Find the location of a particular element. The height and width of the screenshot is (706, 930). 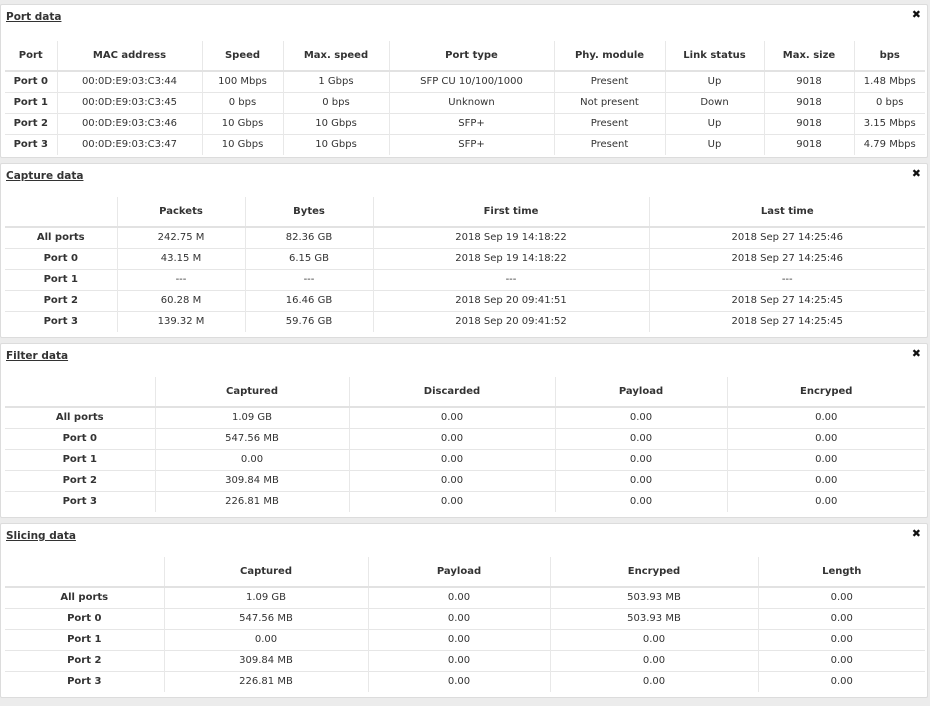

table-cell: 00:0D:E9:03:C3:46 is located at coordinates (129, 123).